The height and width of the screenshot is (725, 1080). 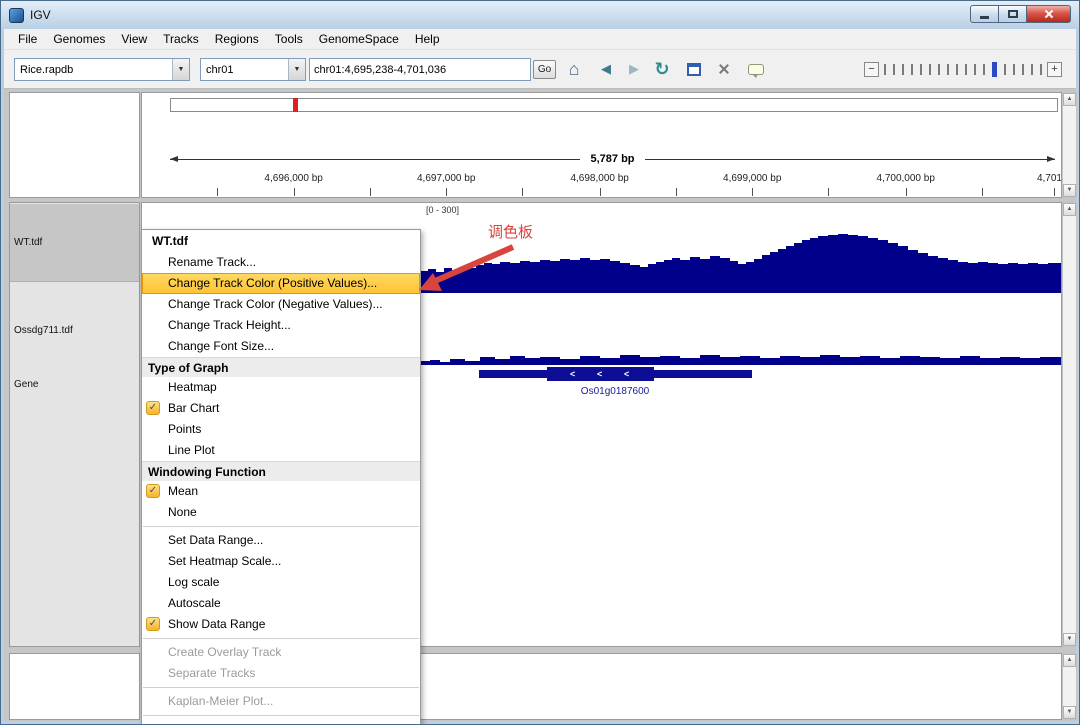 I want to click on chromosome-selector: chr01 ▼, so click(x=253, y=69).